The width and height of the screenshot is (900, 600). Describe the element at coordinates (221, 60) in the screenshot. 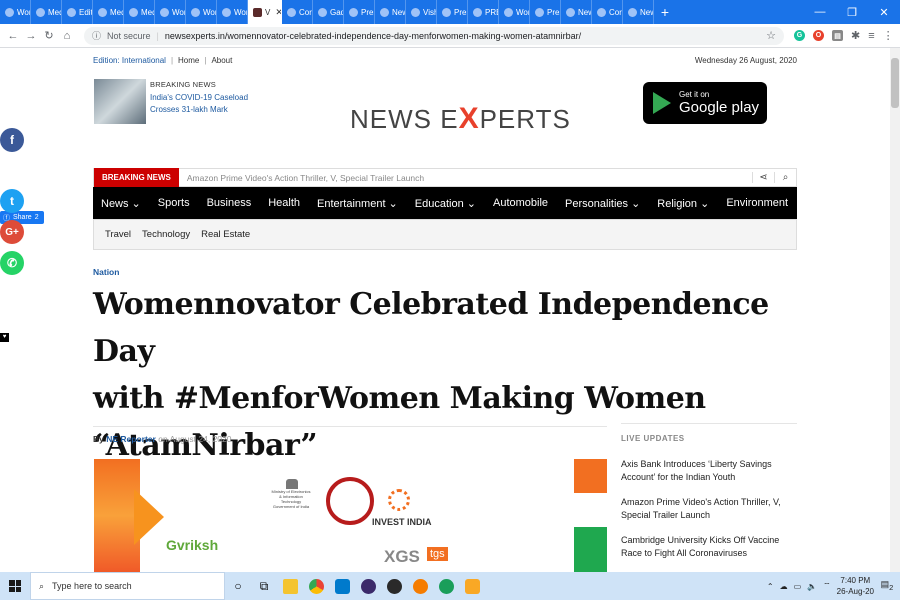

I see `about-link: About` at that location.